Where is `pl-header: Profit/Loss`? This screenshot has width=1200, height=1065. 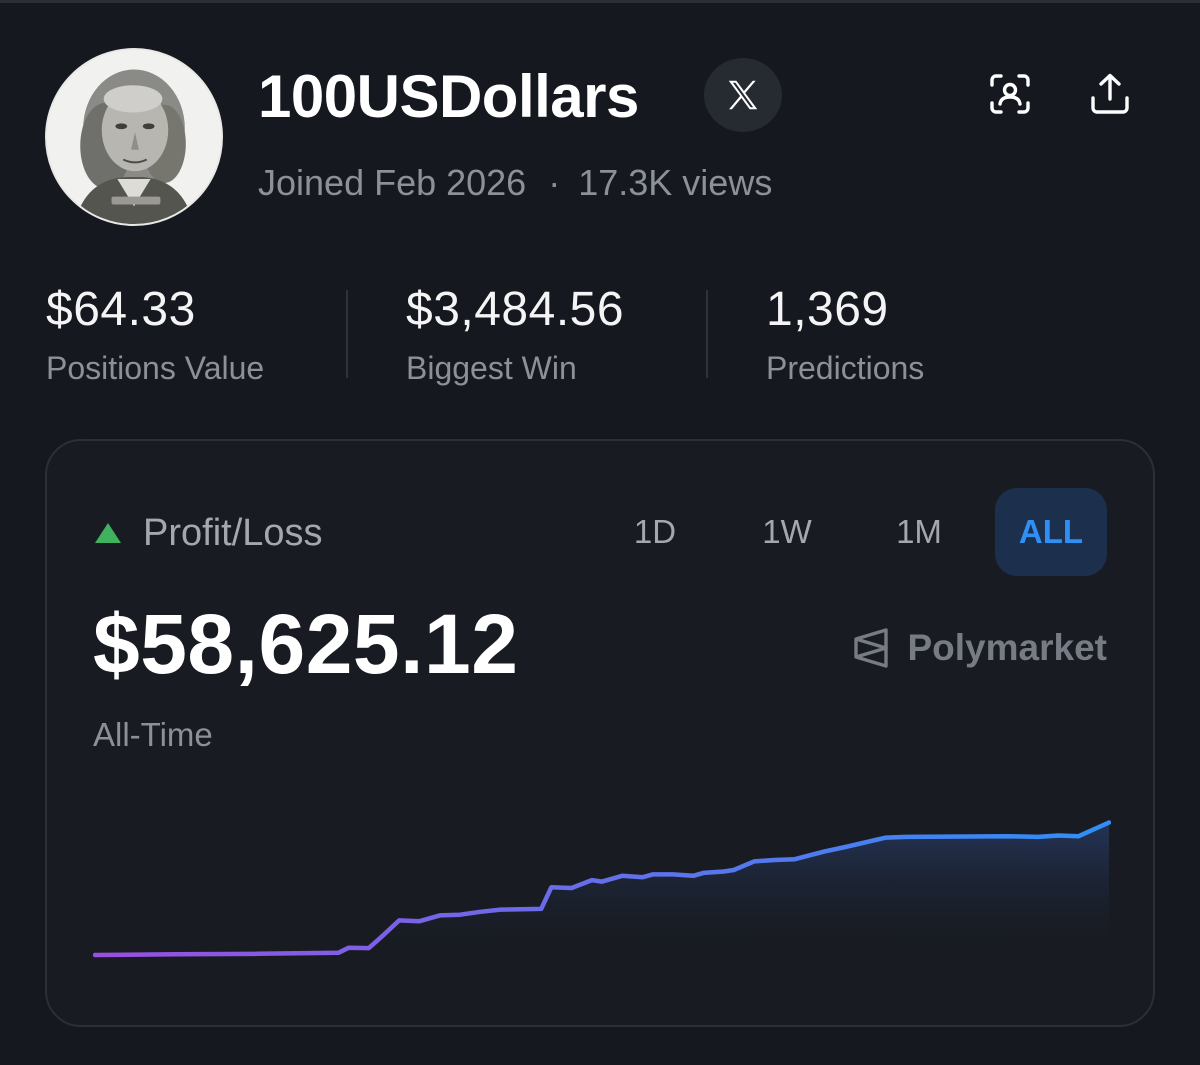
pl-header: Profit/Loss is located at coordinates (209, 533).